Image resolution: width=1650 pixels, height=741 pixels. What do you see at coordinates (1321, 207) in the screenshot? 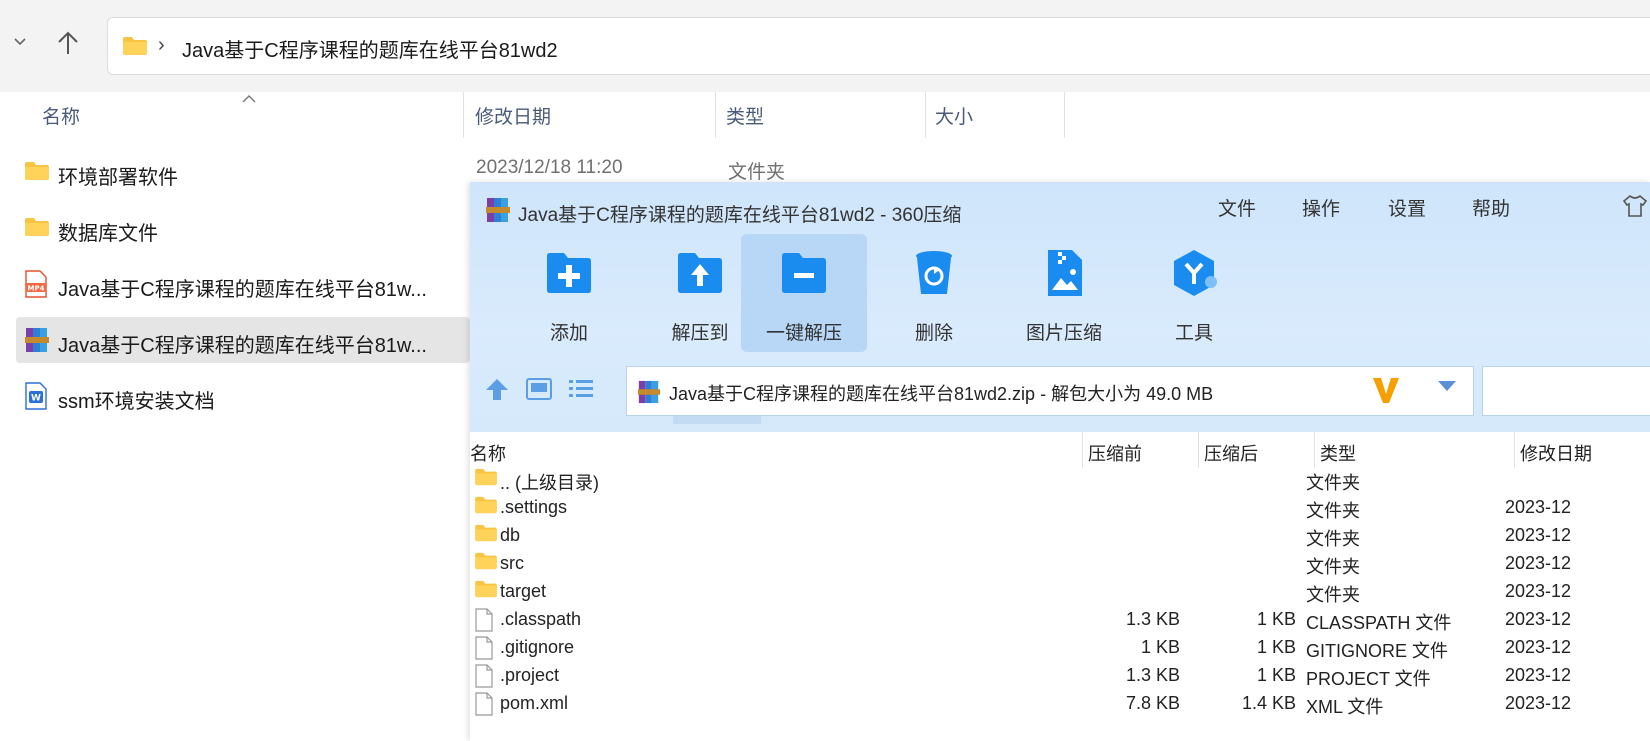
I see `menu-operation: 操作` at bounding box center [1321, 207].